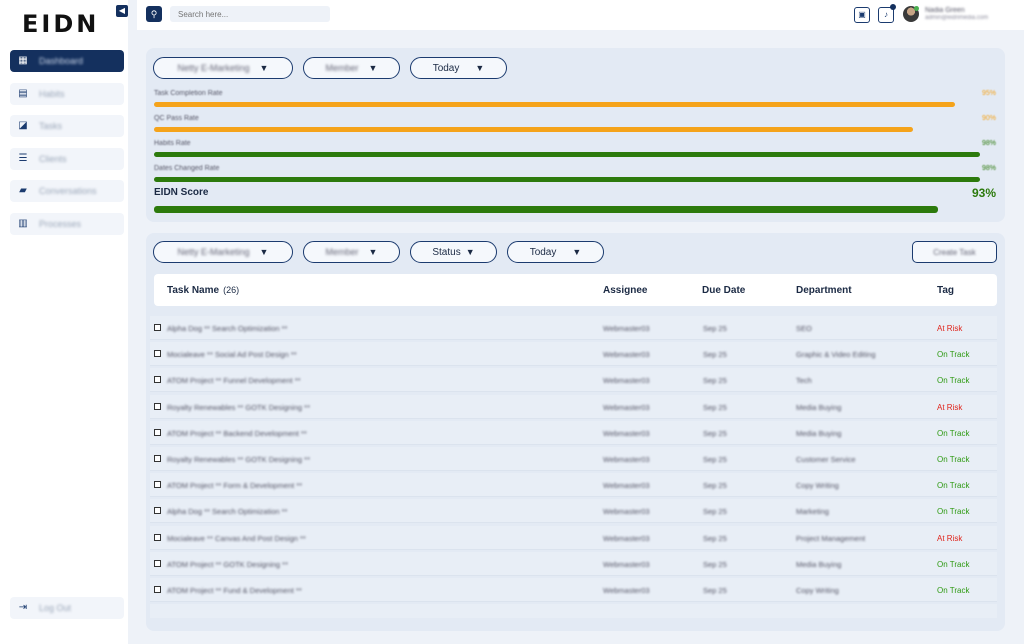 The width and height of the screenshot is (1024, 644). Describe the element at coordinates (723, 290) in the screenshot. I see `column-due-date: Due Date` at that location.